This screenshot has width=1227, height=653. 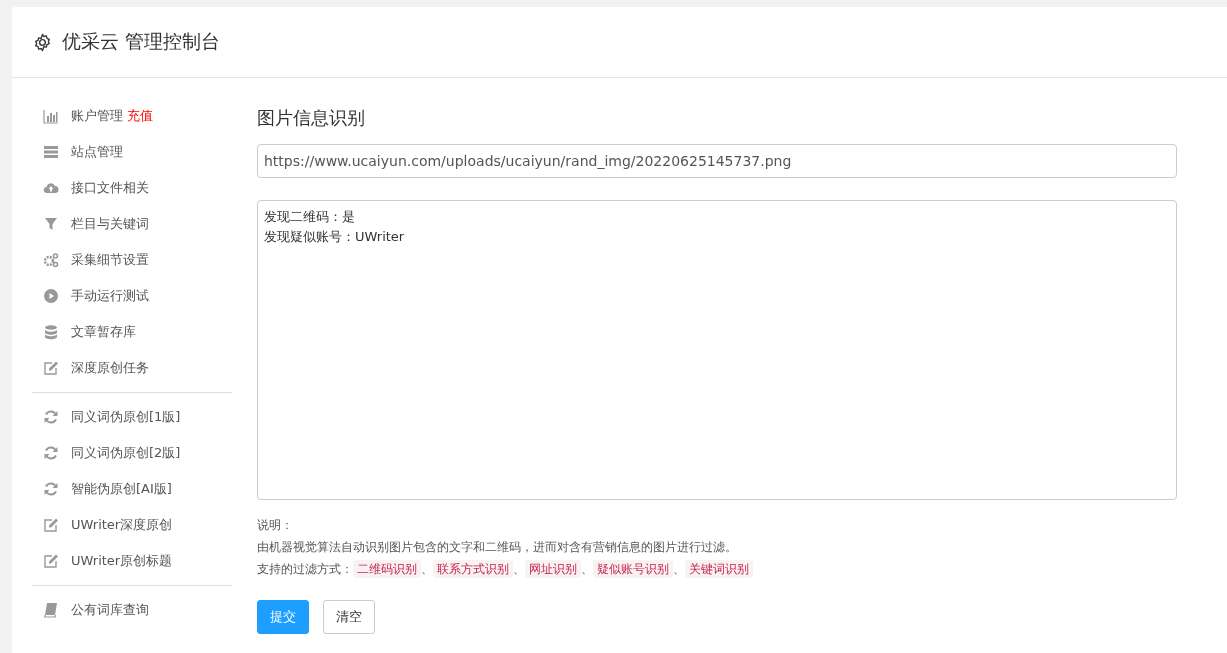 What do you see at coordinates (126, 453) in the screenshot?
I see `sidebar-item: 同义词伪原创[2版]` at bounding box center [126, 453].